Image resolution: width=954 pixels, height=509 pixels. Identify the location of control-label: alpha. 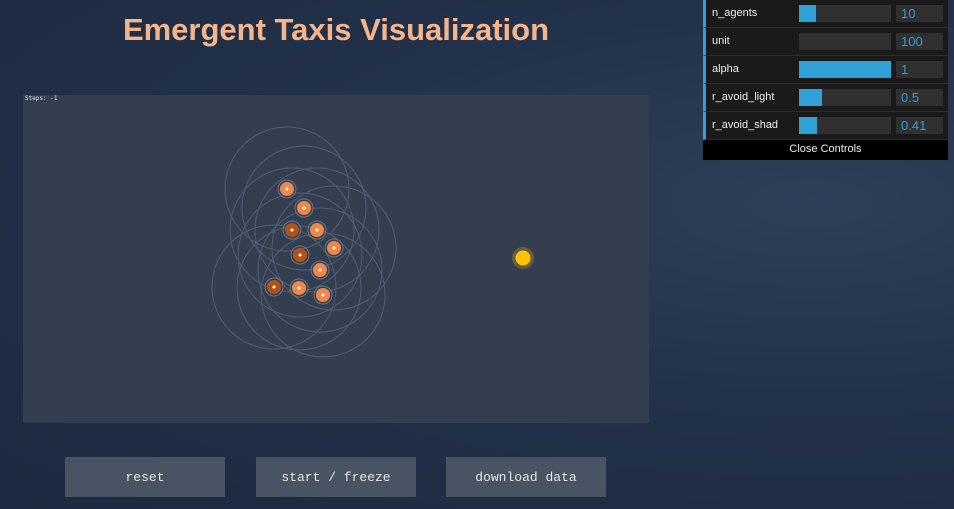
(725, 69).